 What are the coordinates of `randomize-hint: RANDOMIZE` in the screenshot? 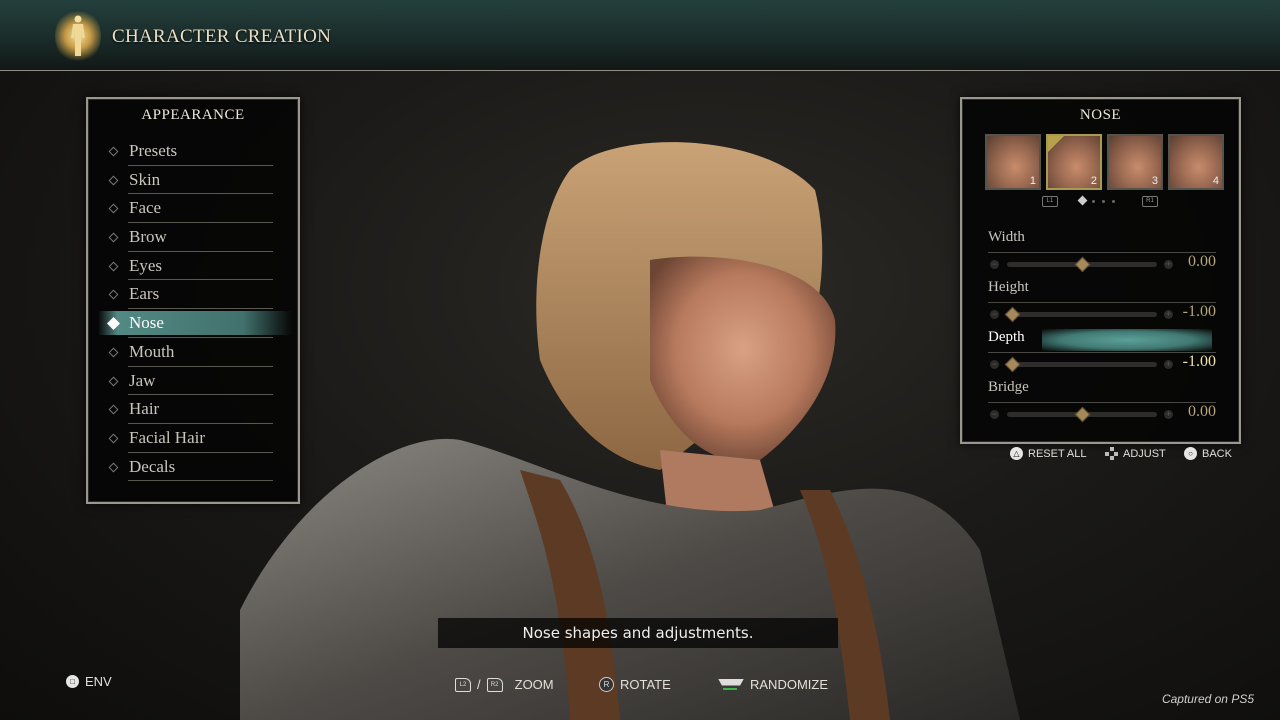 It's located at (773, 684).